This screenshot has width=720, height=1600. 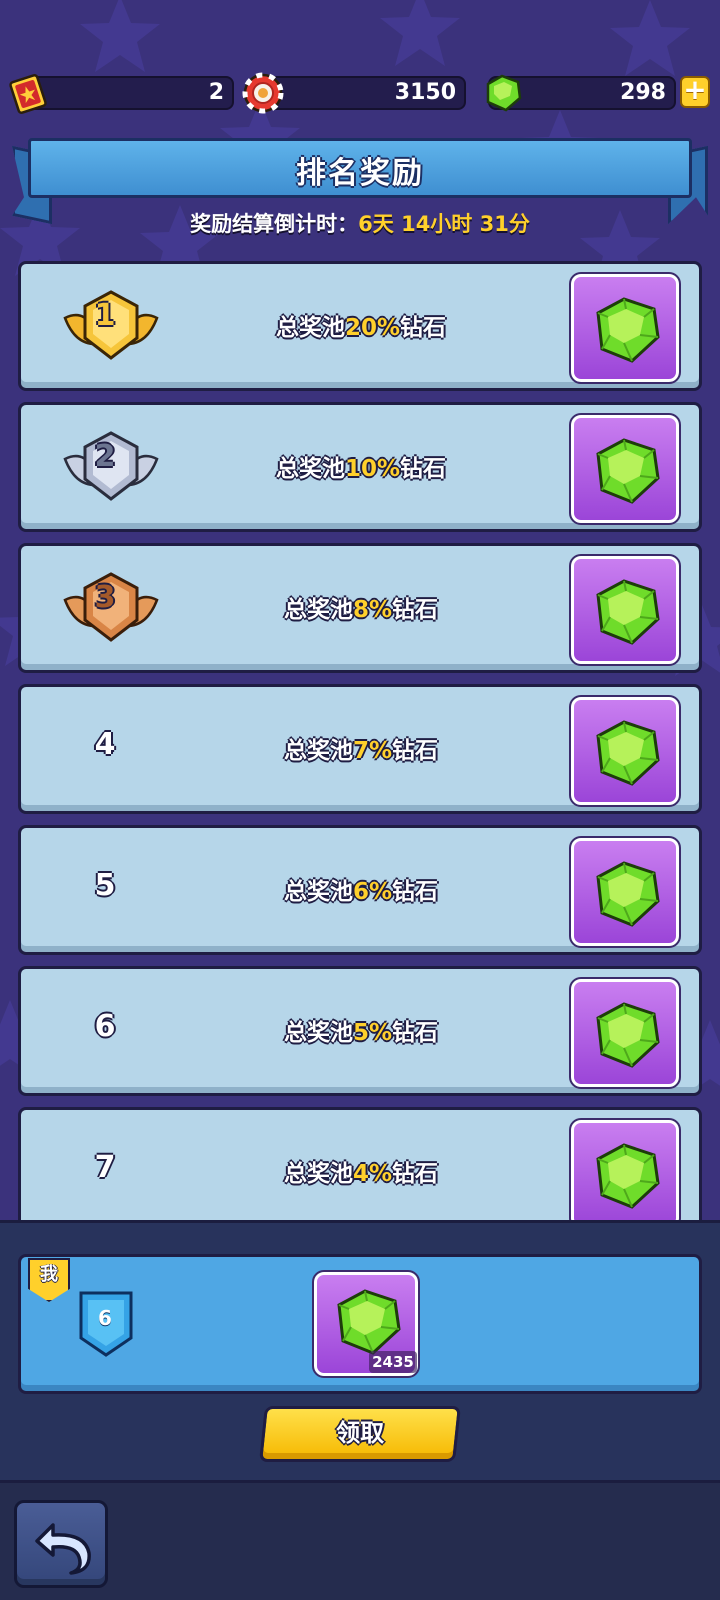 I want to click on reward-row: 4 总奖池7%钻石, so click(x=360, y=749).